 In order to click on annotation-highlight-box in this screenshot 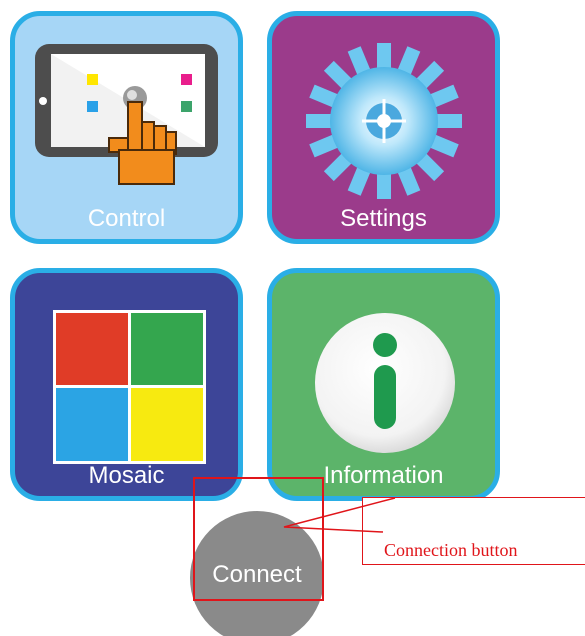, I will do `click(258, 539)`.